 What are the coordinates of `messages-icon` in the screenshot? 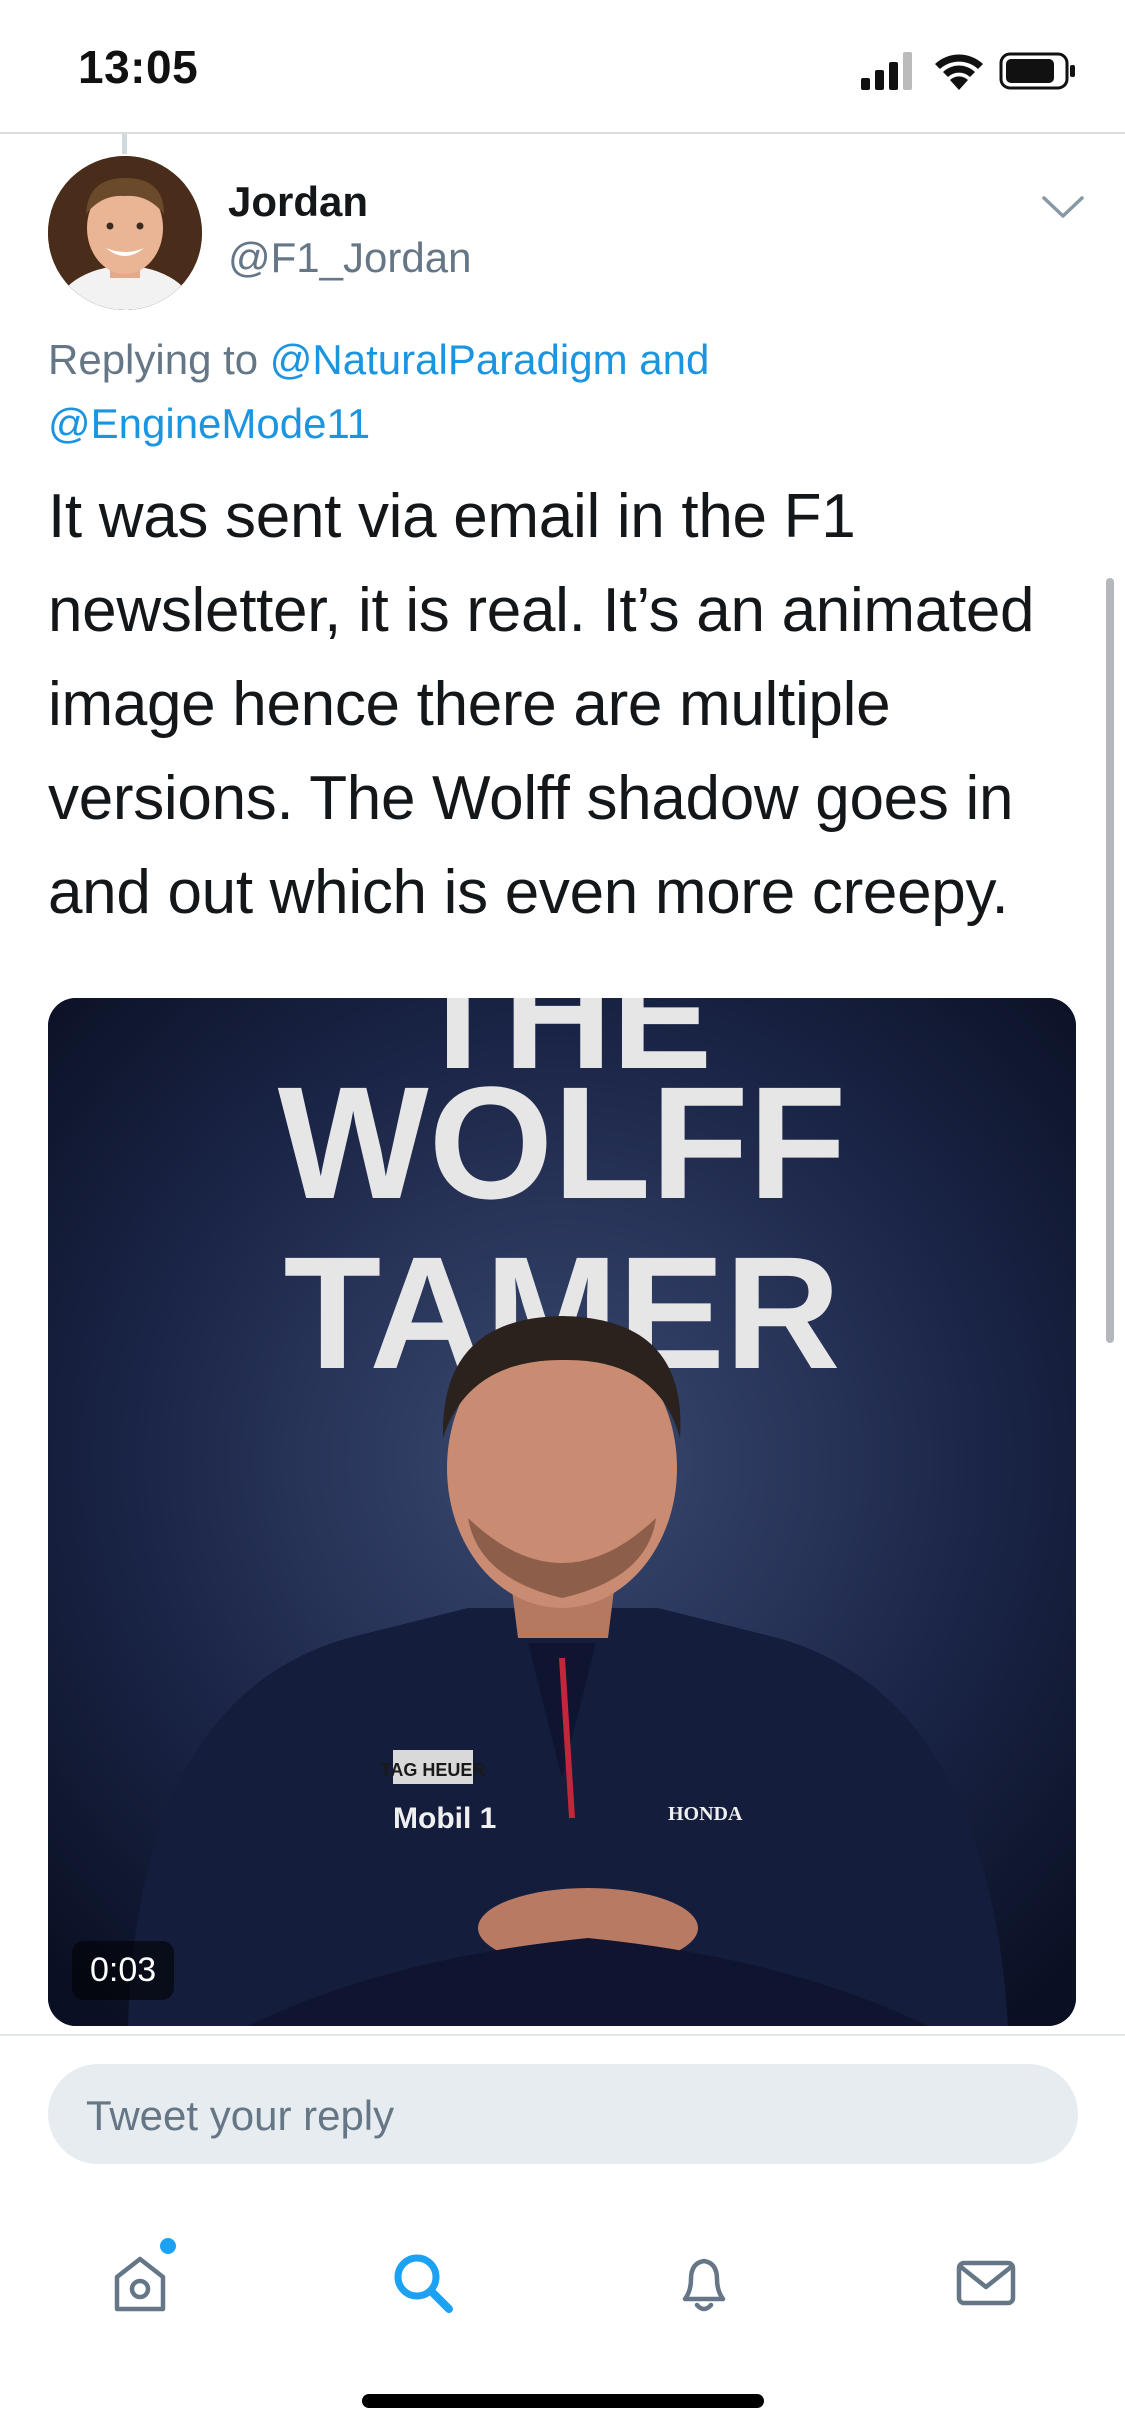 It's located at (986, 2283).